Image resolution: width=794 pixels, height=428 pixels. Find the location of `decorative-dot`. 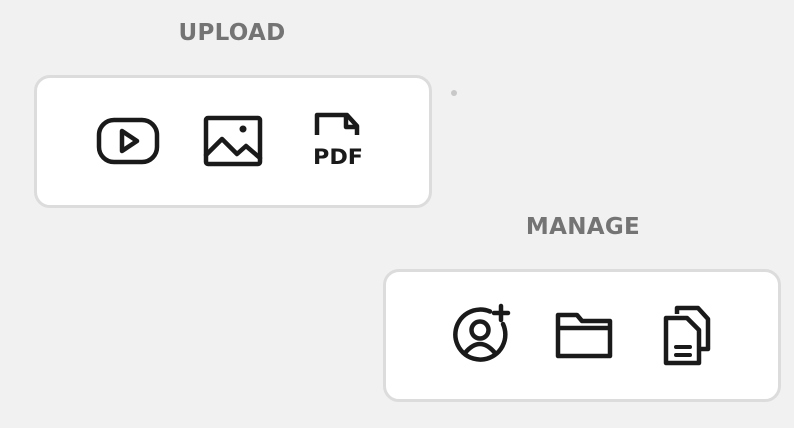

decorative-dot is located at coordinates (454, 93).